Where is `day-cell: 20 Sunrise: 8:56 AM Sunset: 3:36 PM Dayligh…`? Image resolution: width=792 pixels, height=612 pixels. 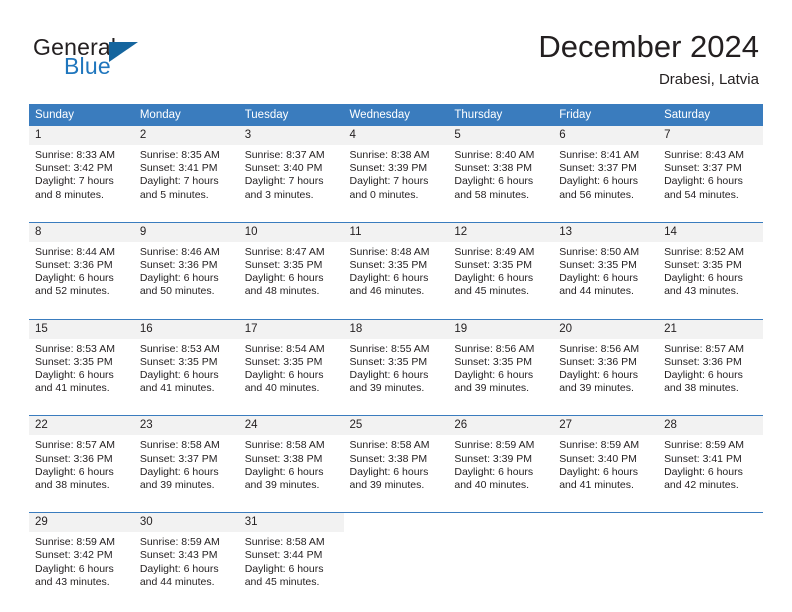
day-cell: 20 Sunrise: 8:56 AM Sunset: 3:36 PM Dayligh… is located at coordinates (606, 360).